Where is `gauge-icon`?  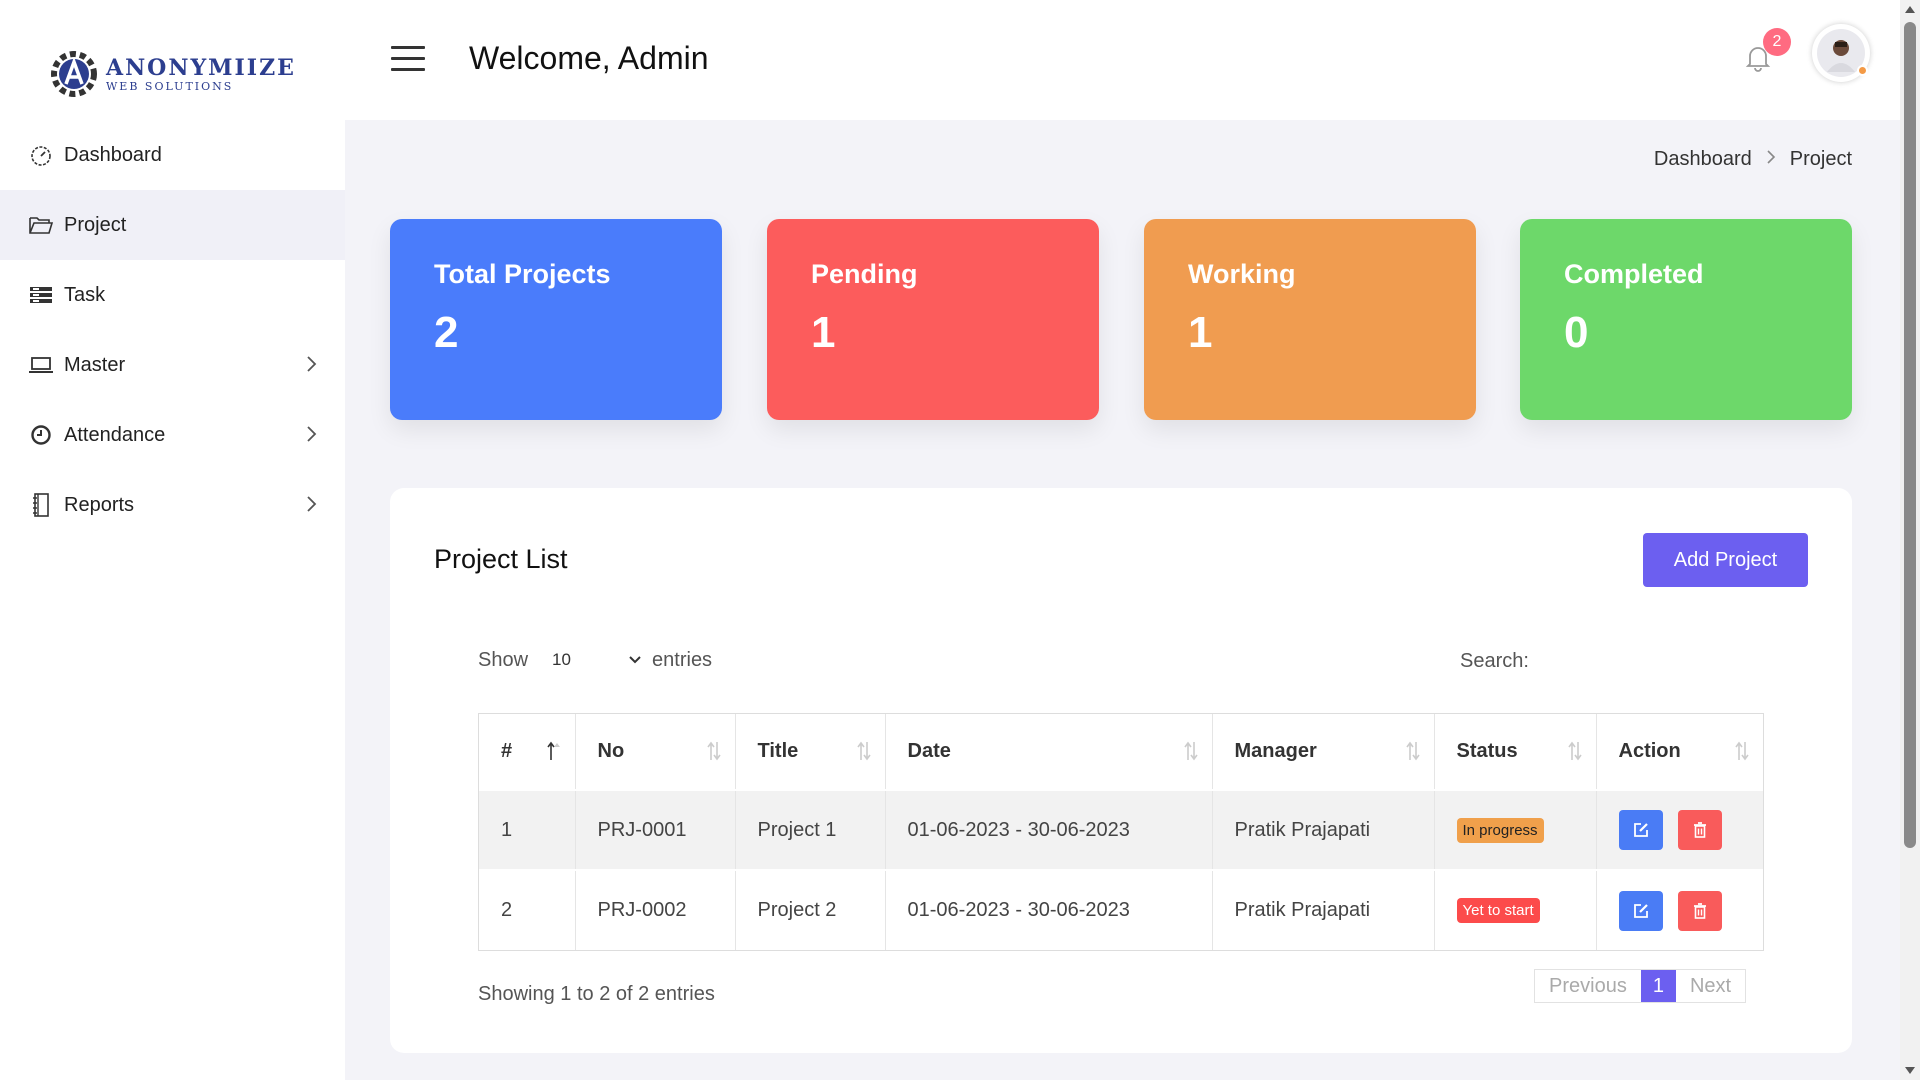 gauge-icon is located at coordinates (41, 155).